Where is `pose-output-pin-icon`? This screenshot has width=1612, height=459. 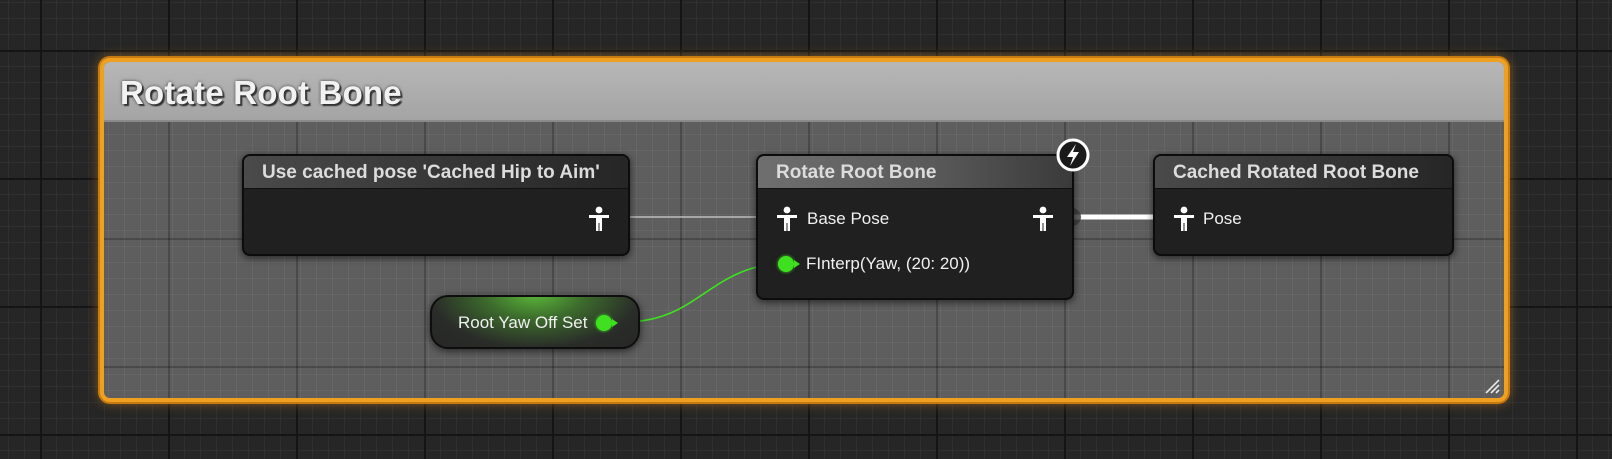
pose-output-pin-icon is located at coordinates (1043, 219).